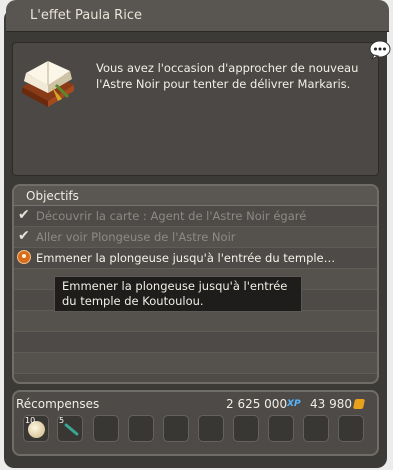  Describe the element at coordinates (331, 404) in the screenshot. I see `kamas-value: 43 980` at that location.